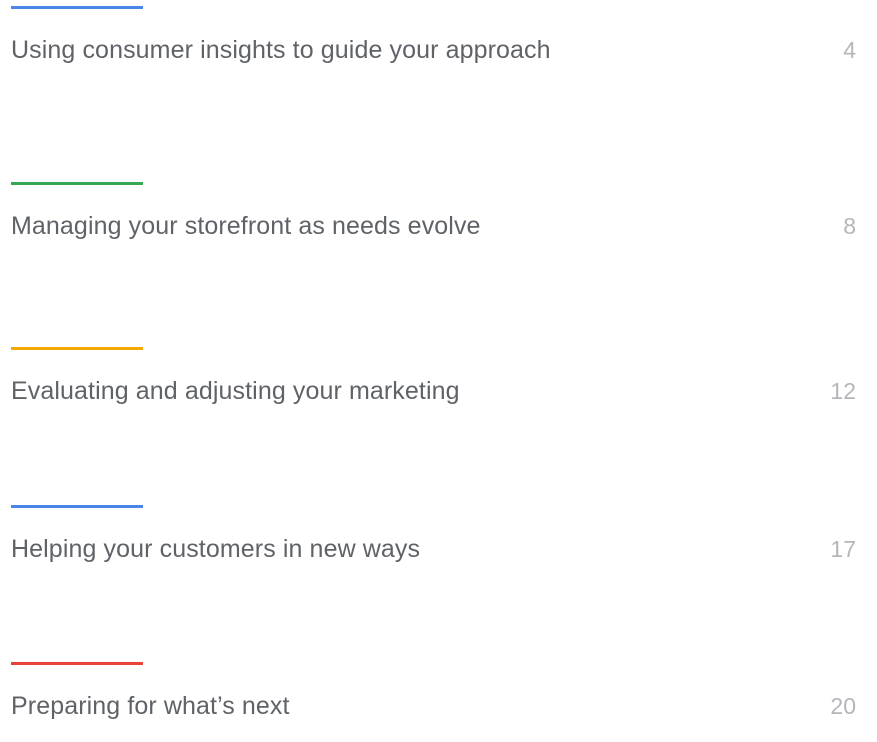 The height and width of the screenshot is (742, 877). Describe the element at coordinates (843, 706) in the screenshot. I see `toc-entry-page-number: 20` at that location.